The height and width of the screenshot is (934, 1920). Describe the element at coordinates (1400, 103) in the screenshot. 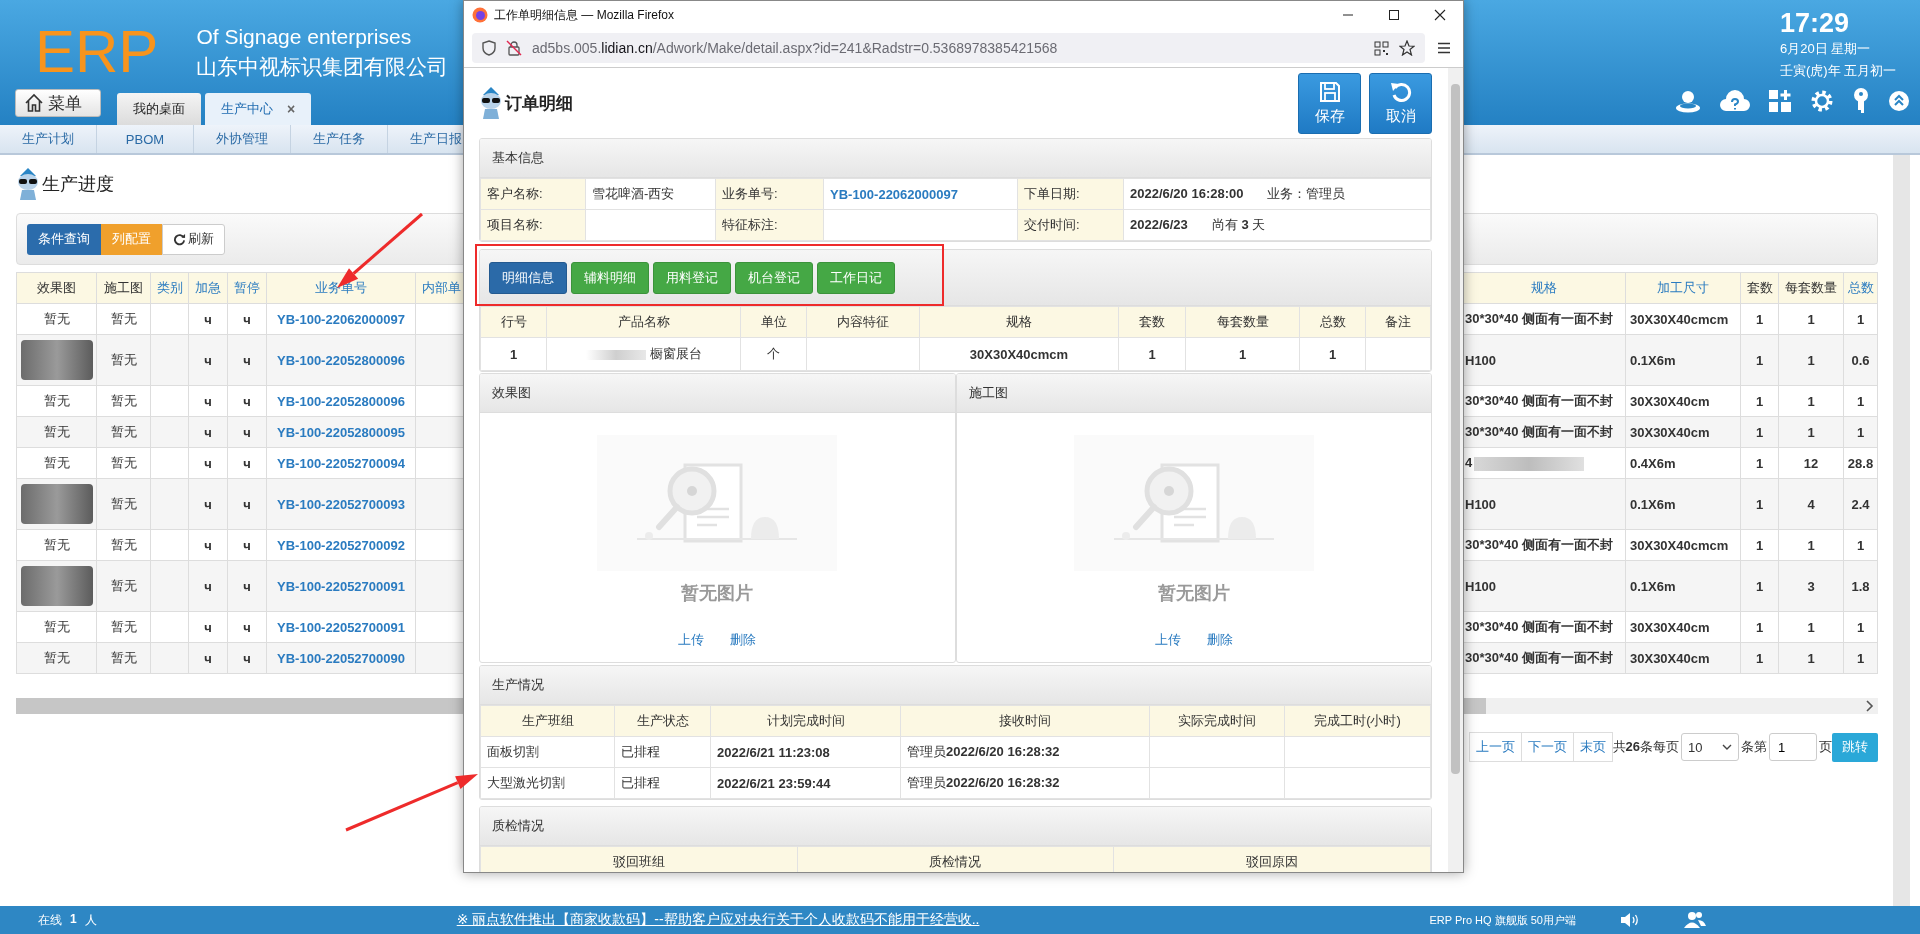

I see `cancel-button: 取消` at that location.